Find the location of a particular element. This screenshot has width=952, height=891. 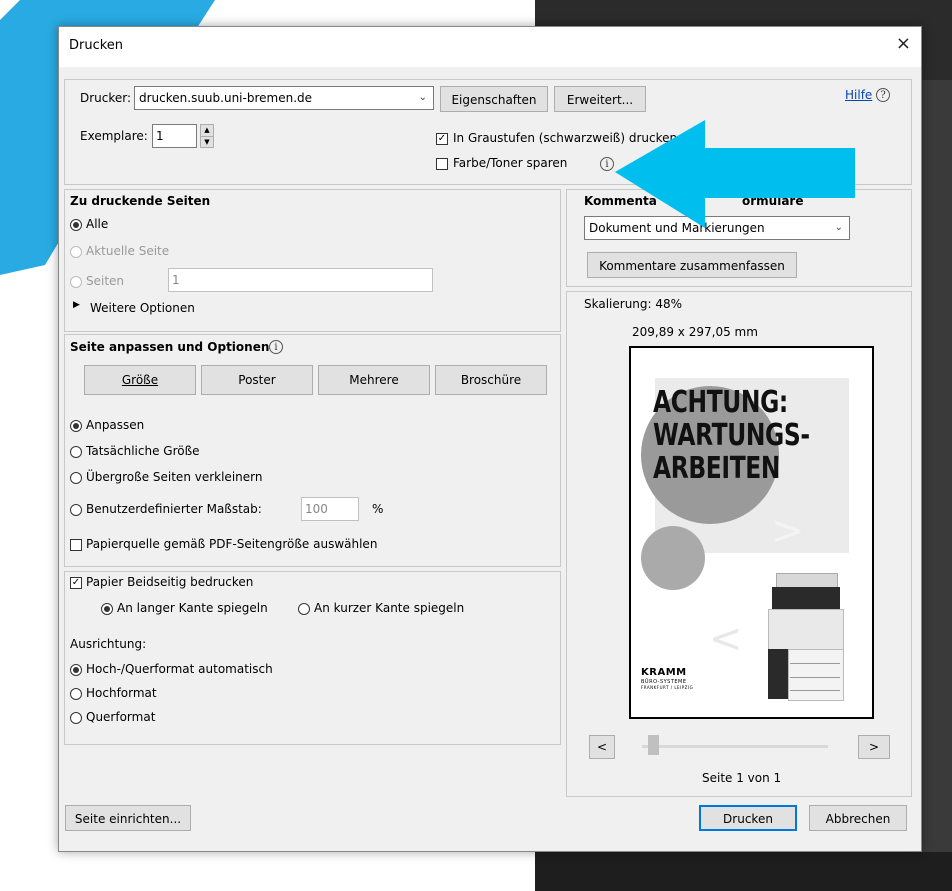

next-page-button: > is located at coordinates (874, 747).